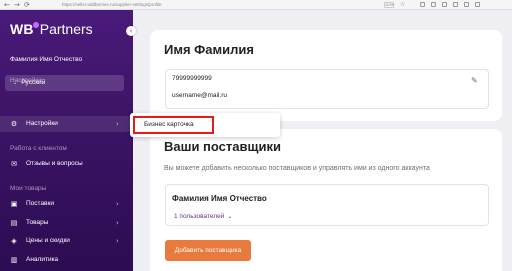 This screenshot has height=271, width=512. I want to click on settings-submenu: Бизнес карточка, so click(205, 125).